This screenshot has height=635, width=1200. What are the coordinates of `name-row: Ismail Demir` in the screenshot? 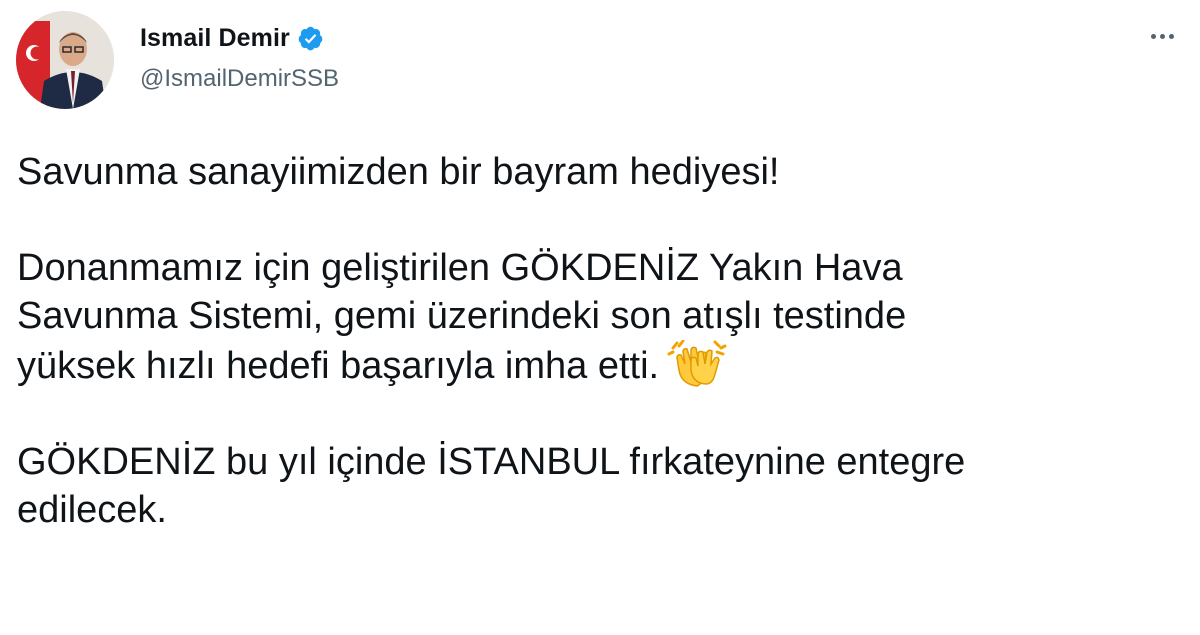 It's located at (239, 38).